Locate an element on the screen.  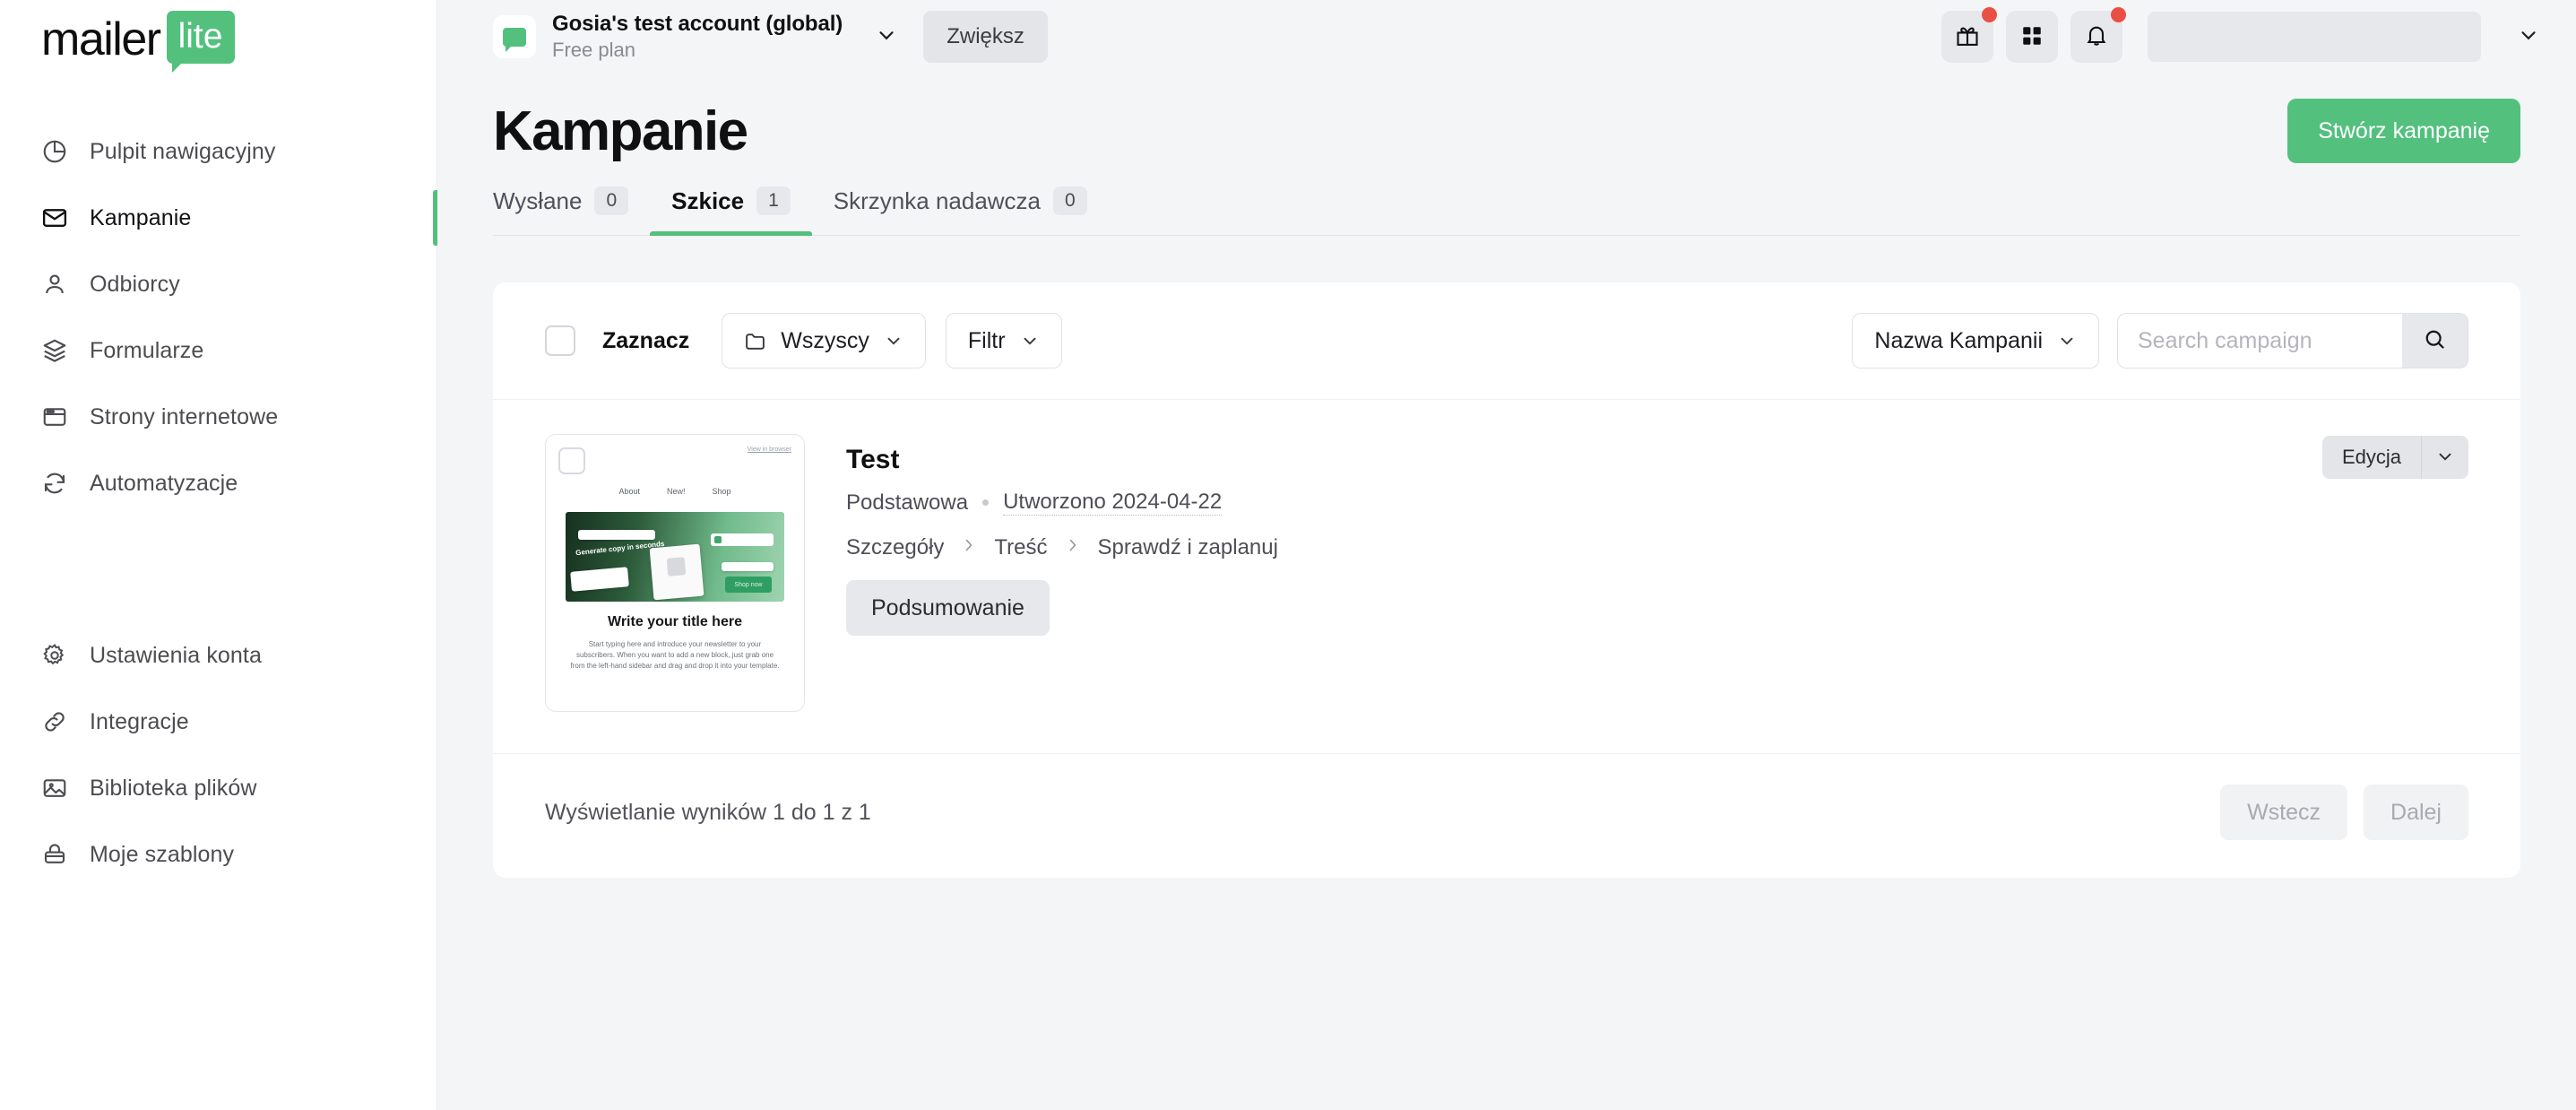
select-all-label: Zaznacz is located at coordinates (646, 340).